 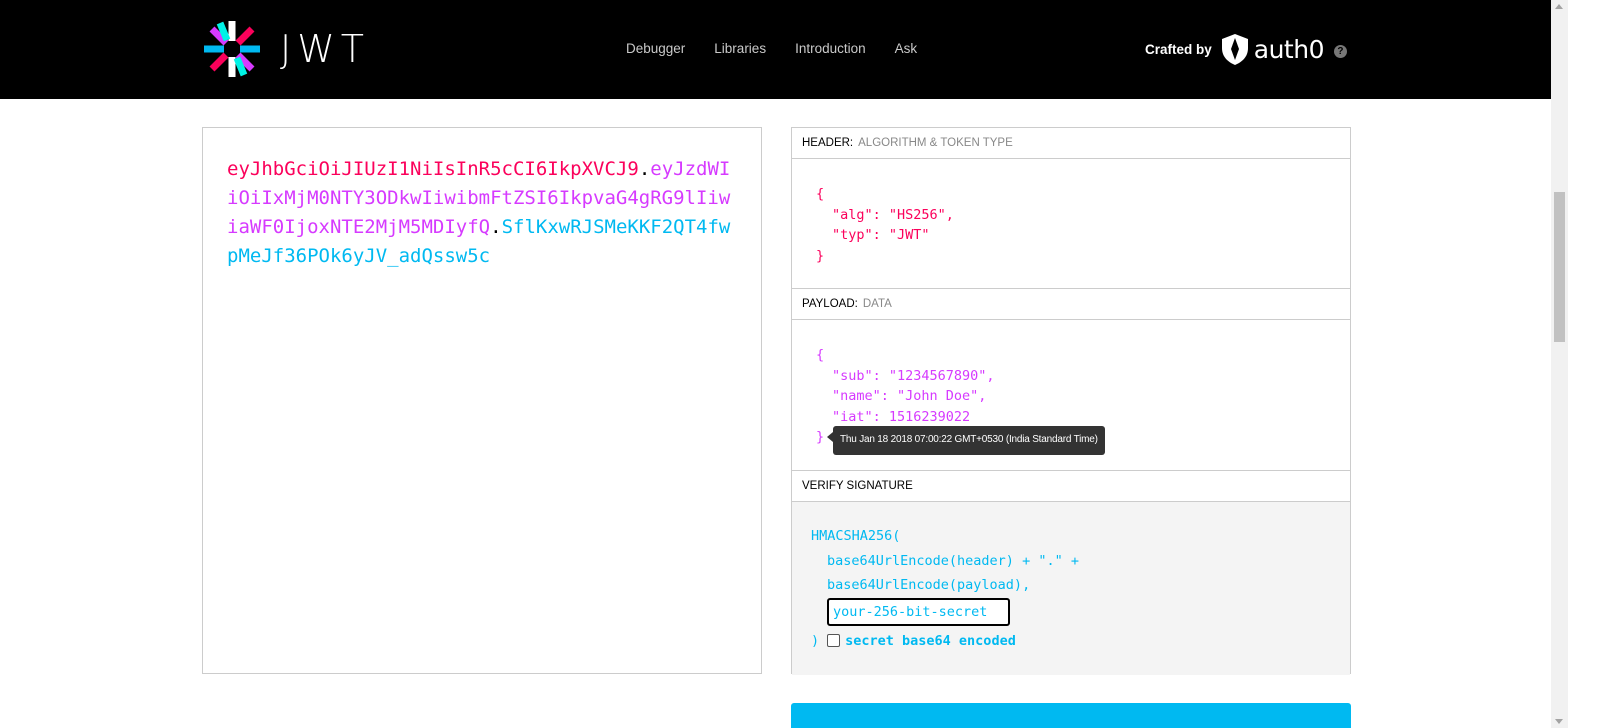 I want to click on hmac-arg-header: base64UrlEncode(header) + "." +, so click(x=953, y=560).